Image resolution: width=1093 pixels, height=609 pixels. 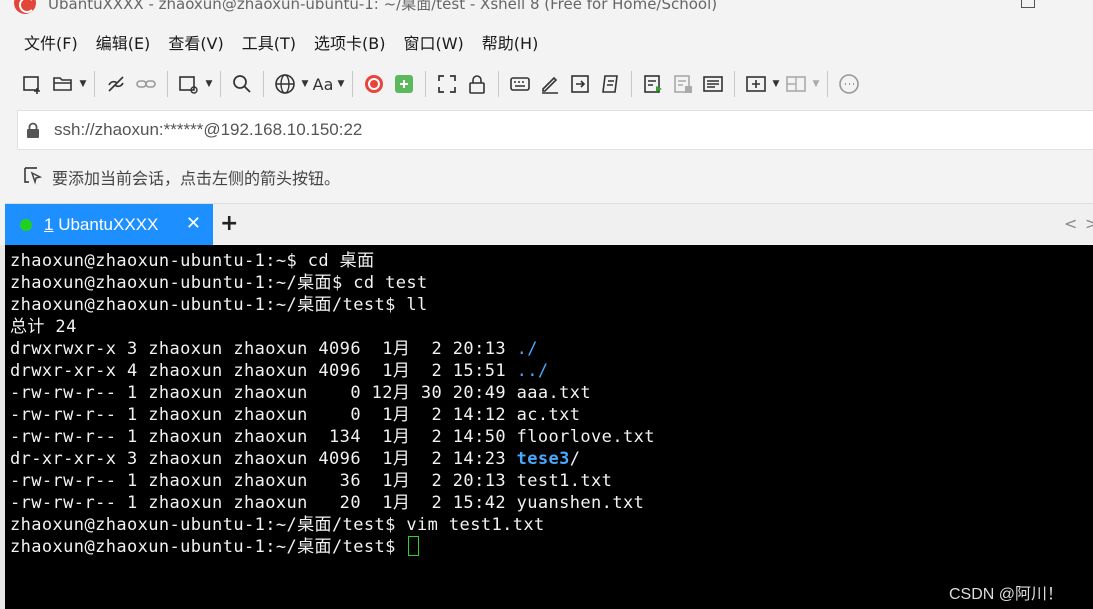 I want to click on directory-name: tese3, so click(x=543, y=459).